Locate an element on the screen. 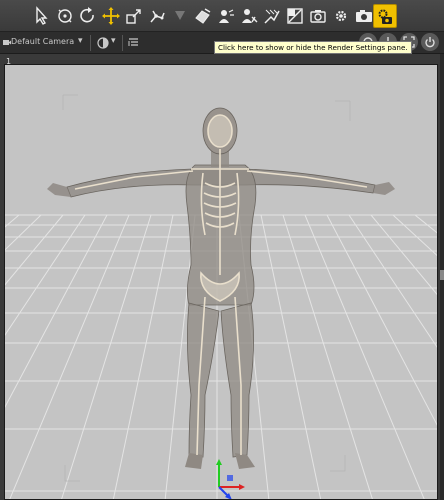  drawstyle-dropdown-arrow: ▾ is located at coordinates (113, 41).